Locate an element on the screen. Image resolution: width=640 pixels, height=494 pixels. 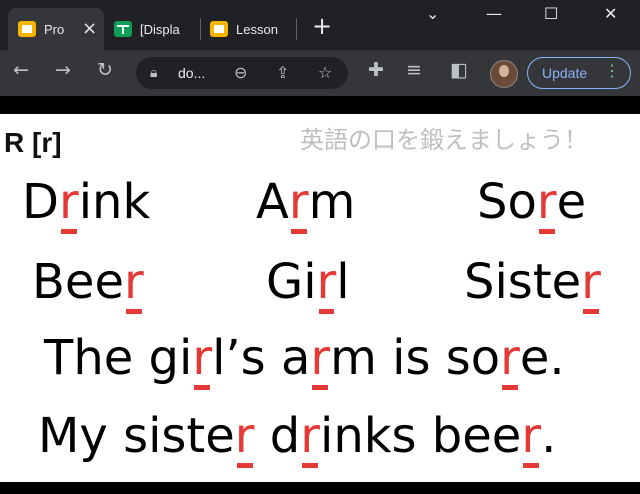
maximize-button: ☐ is located at coordinates (551, 13).